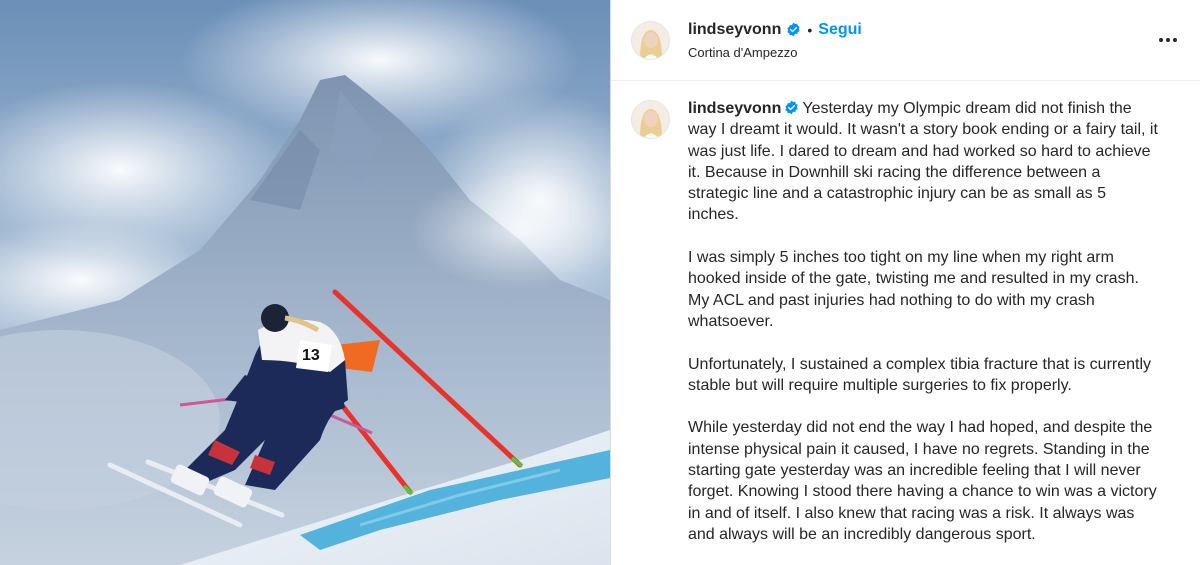 The height and width of the screenshot is (565, 1200). I want to click on post-header: lindseyvonn • Segui Cortina d'Ampezzo, so click(905, 40).